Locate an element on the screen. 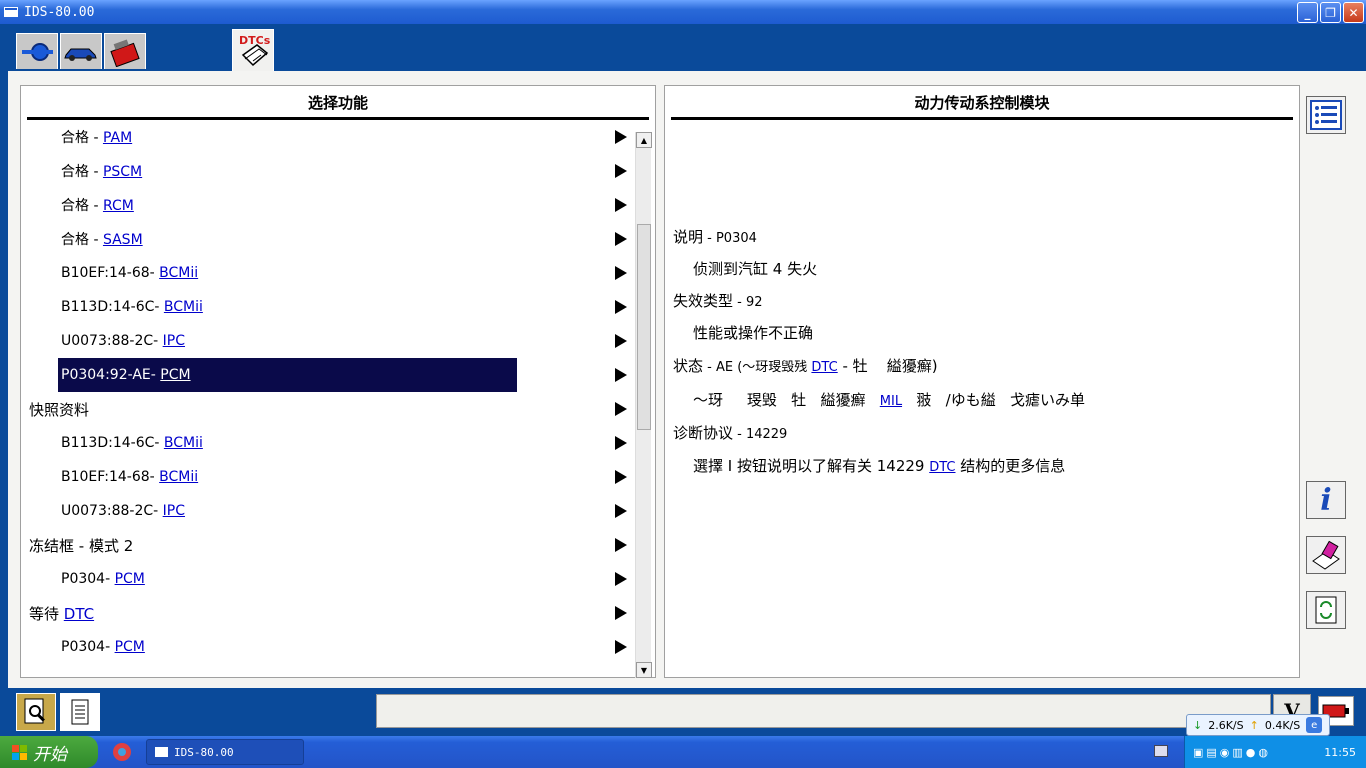 This screenshot has height=768, width=1366. tab-toolbox is located at coordinates (125, 51).